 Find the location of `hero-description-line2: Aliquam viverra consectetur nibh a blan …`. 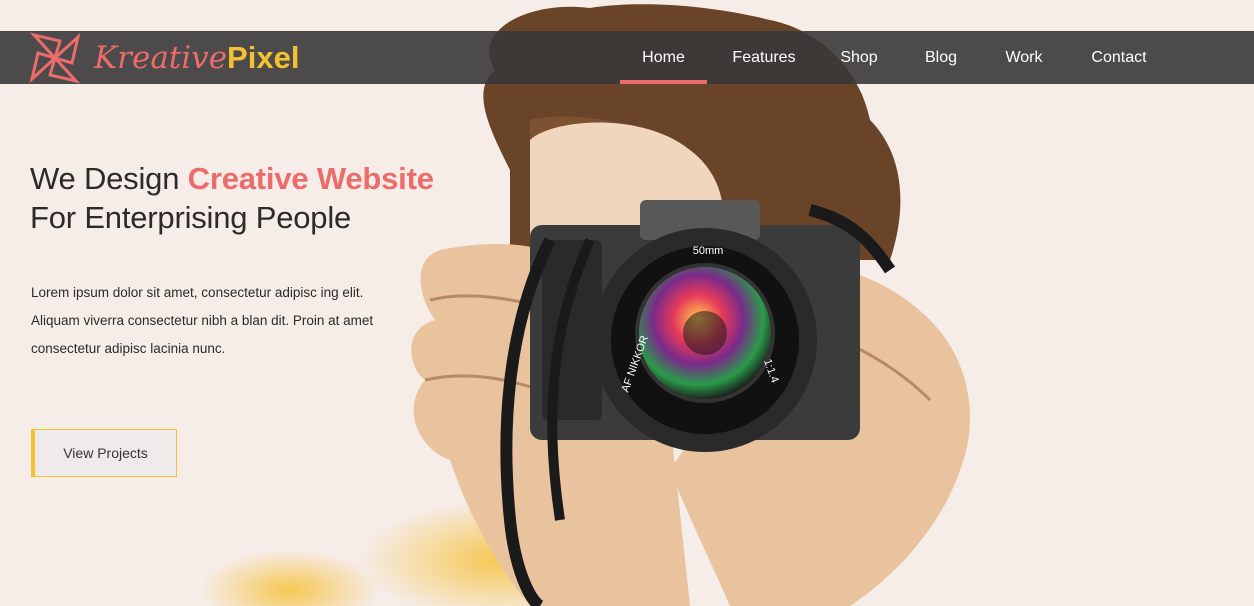

hero-description-line2: Aliquam viverra consectetur nibh a blan … is located at coordinates (202, 320).